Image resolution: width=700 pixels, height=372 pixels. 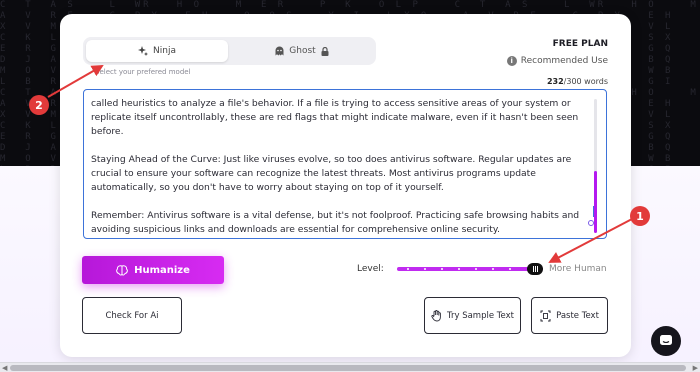 I want to click on paste-icon, so click(x=545, y=315).